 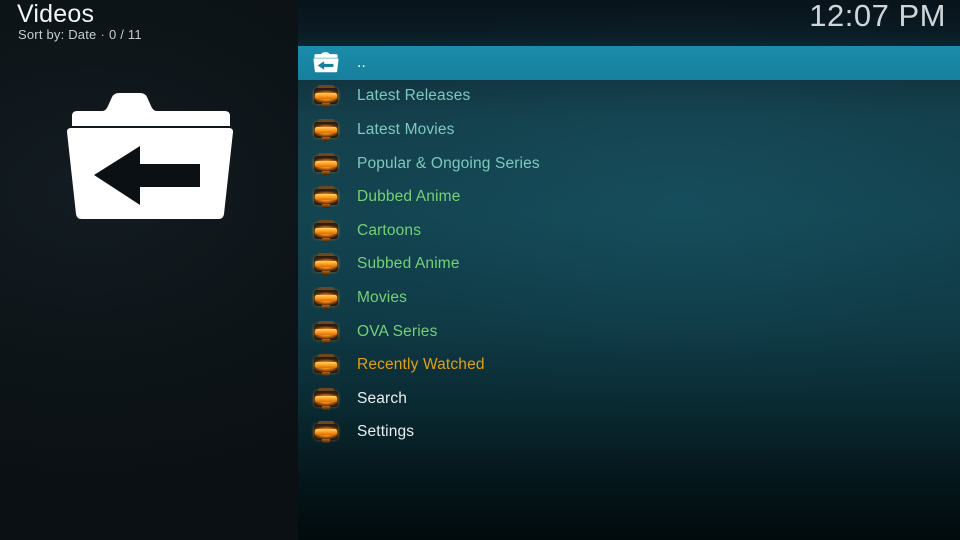 What do you see at coordinates (629, 265) in the screenshot?
I see `list-item: Subbed Anime` at bounding box center [629, 265].